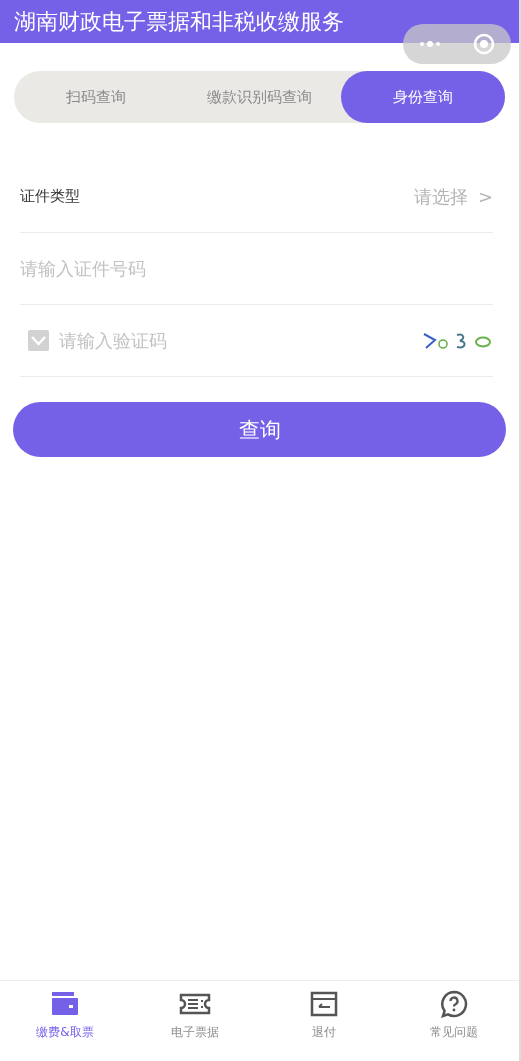 The image size is (521, 1061). I want to click on tab: 缴款识别码查询, so click(259, 97).